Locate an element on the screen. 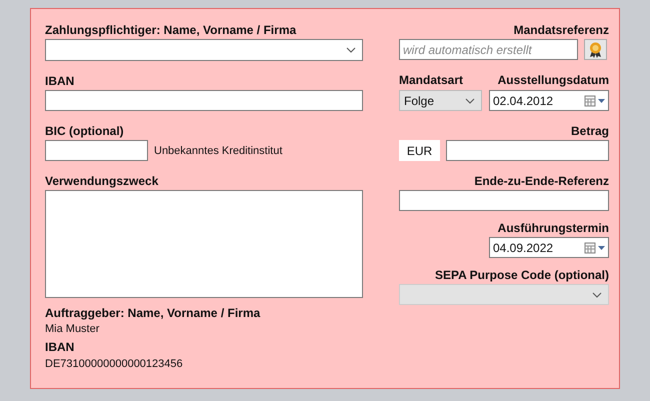 The image size is (650, 401). originator-iban: DE73100000000000123456 is located at coordinates (114, 364).